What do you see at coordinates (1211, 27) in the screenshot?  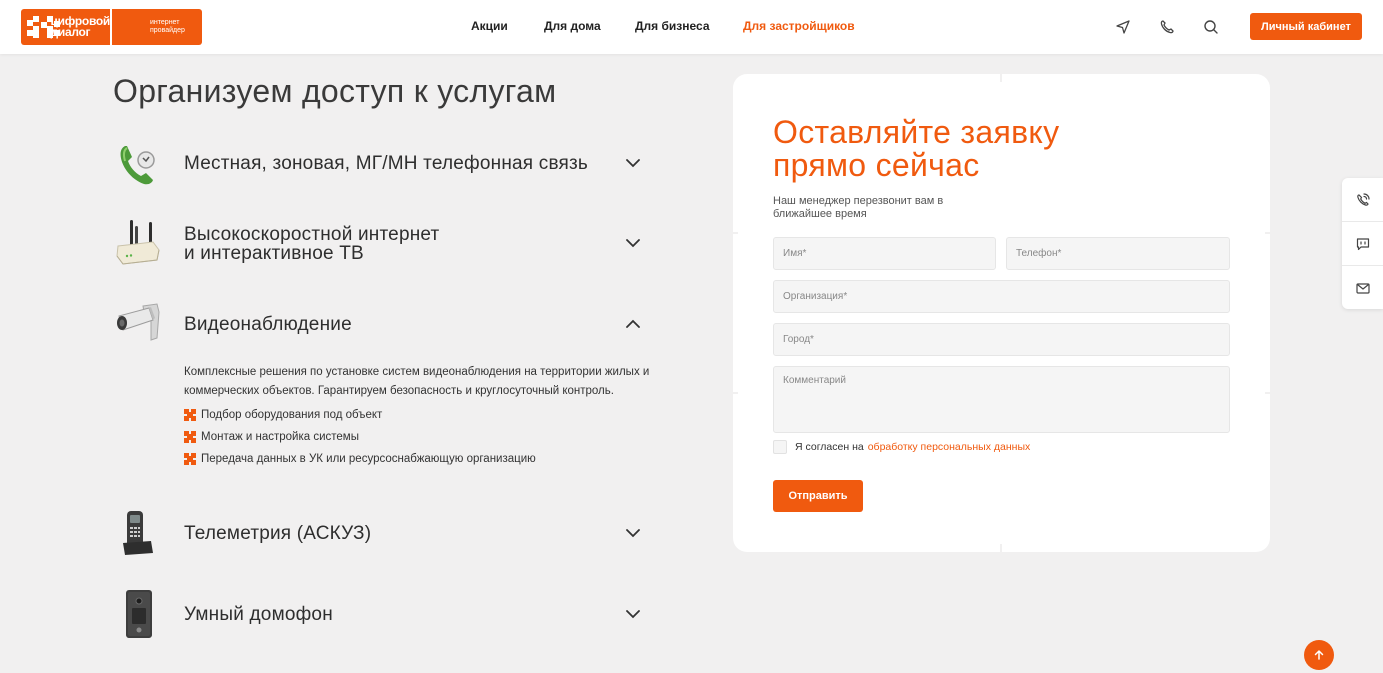 I see `search-icon` at bounding box center [1211, 27].